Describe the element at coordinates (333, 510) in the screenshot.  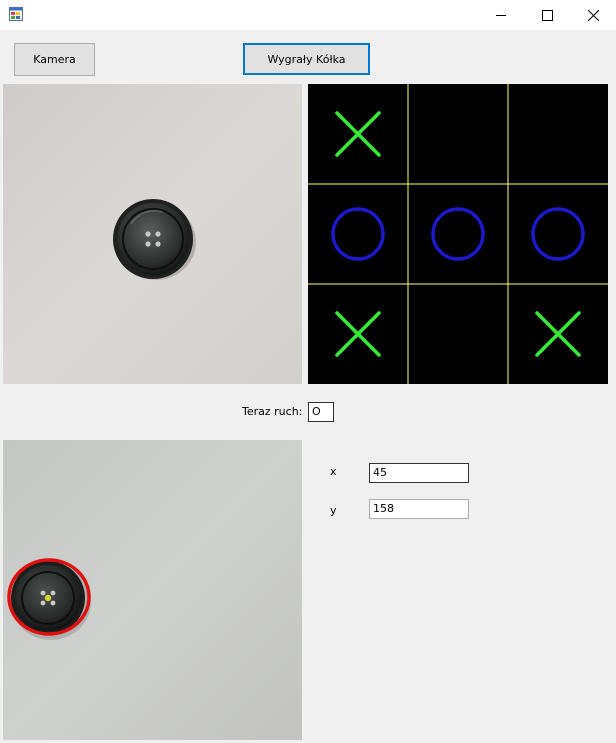
I see `y-label: y` at that location.